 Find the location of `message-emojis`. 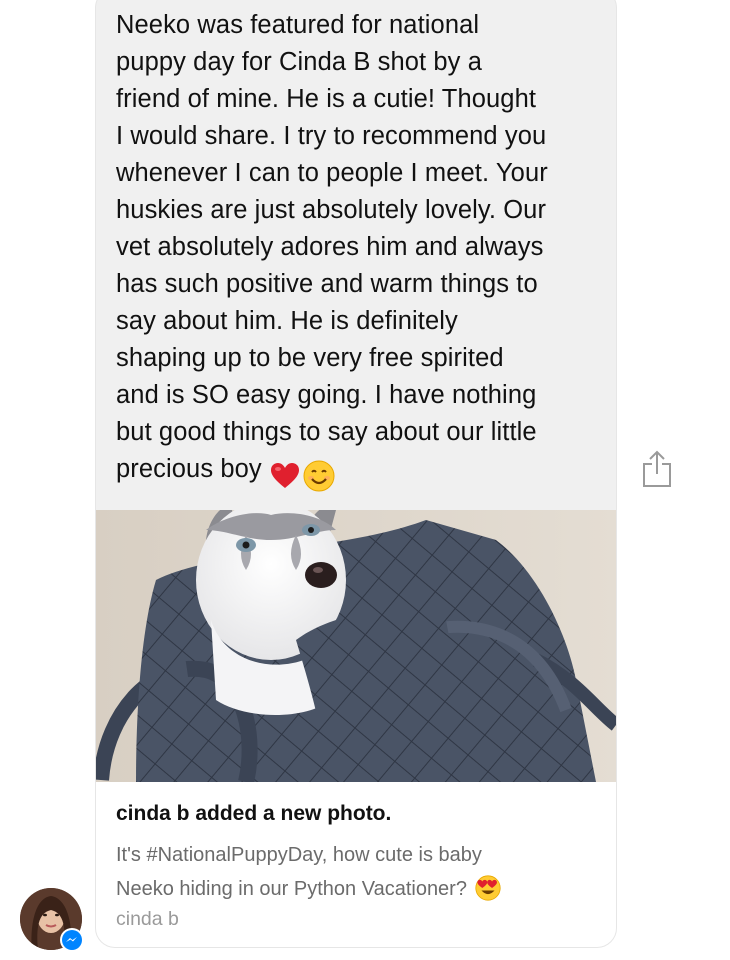

message-emojis is located at coordinates (302, 475).